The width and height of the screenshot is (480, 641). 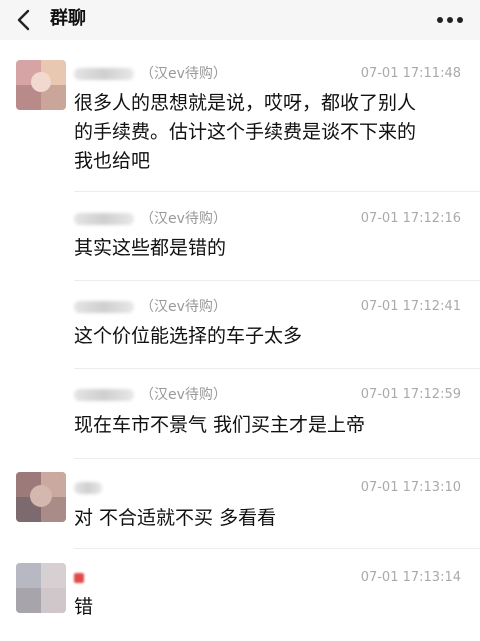 I want to click on message-text: 现在车市不景气 我们买主才是上帝, so click(x=220, y=425).